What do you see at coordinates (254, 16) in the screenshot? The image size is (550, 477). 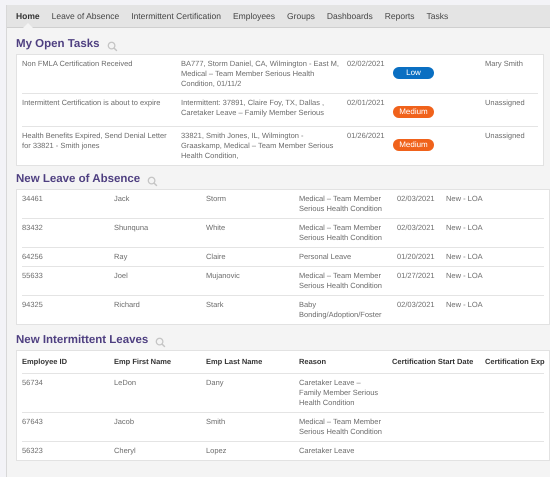 I see `nav-tab: Employees` at bounding box center [254, 16].